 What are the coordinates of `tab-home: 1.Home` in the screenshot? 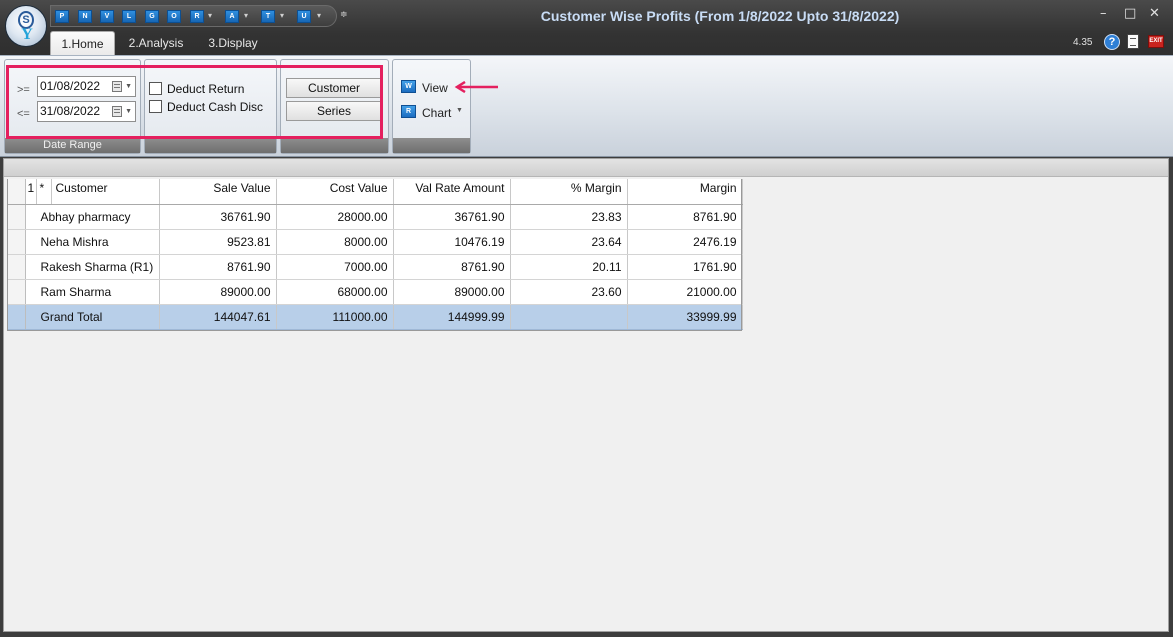 It's located at (82, 43).